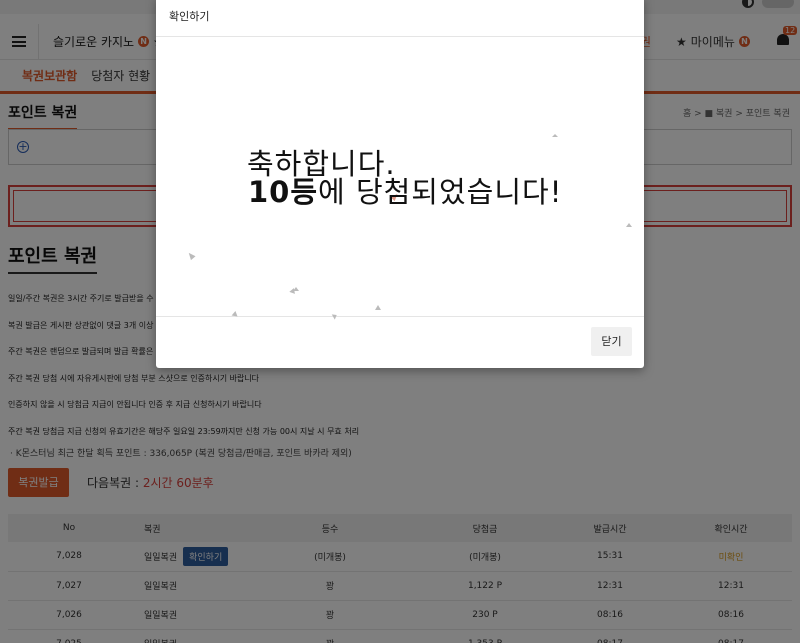  Describe the element at coordinates (400, 342) in the screenshot. I see `modal-footer: 닫기` at that location.